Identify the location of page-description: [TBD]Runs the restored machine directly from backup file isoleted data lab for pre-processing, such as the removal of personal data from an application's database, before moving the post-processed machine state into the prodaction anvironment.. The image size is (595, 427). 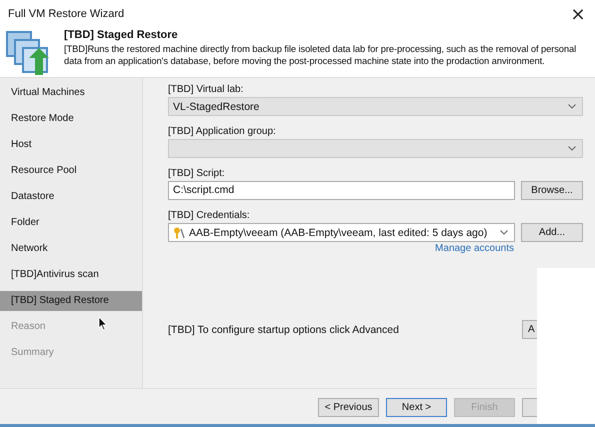
(321, 55).